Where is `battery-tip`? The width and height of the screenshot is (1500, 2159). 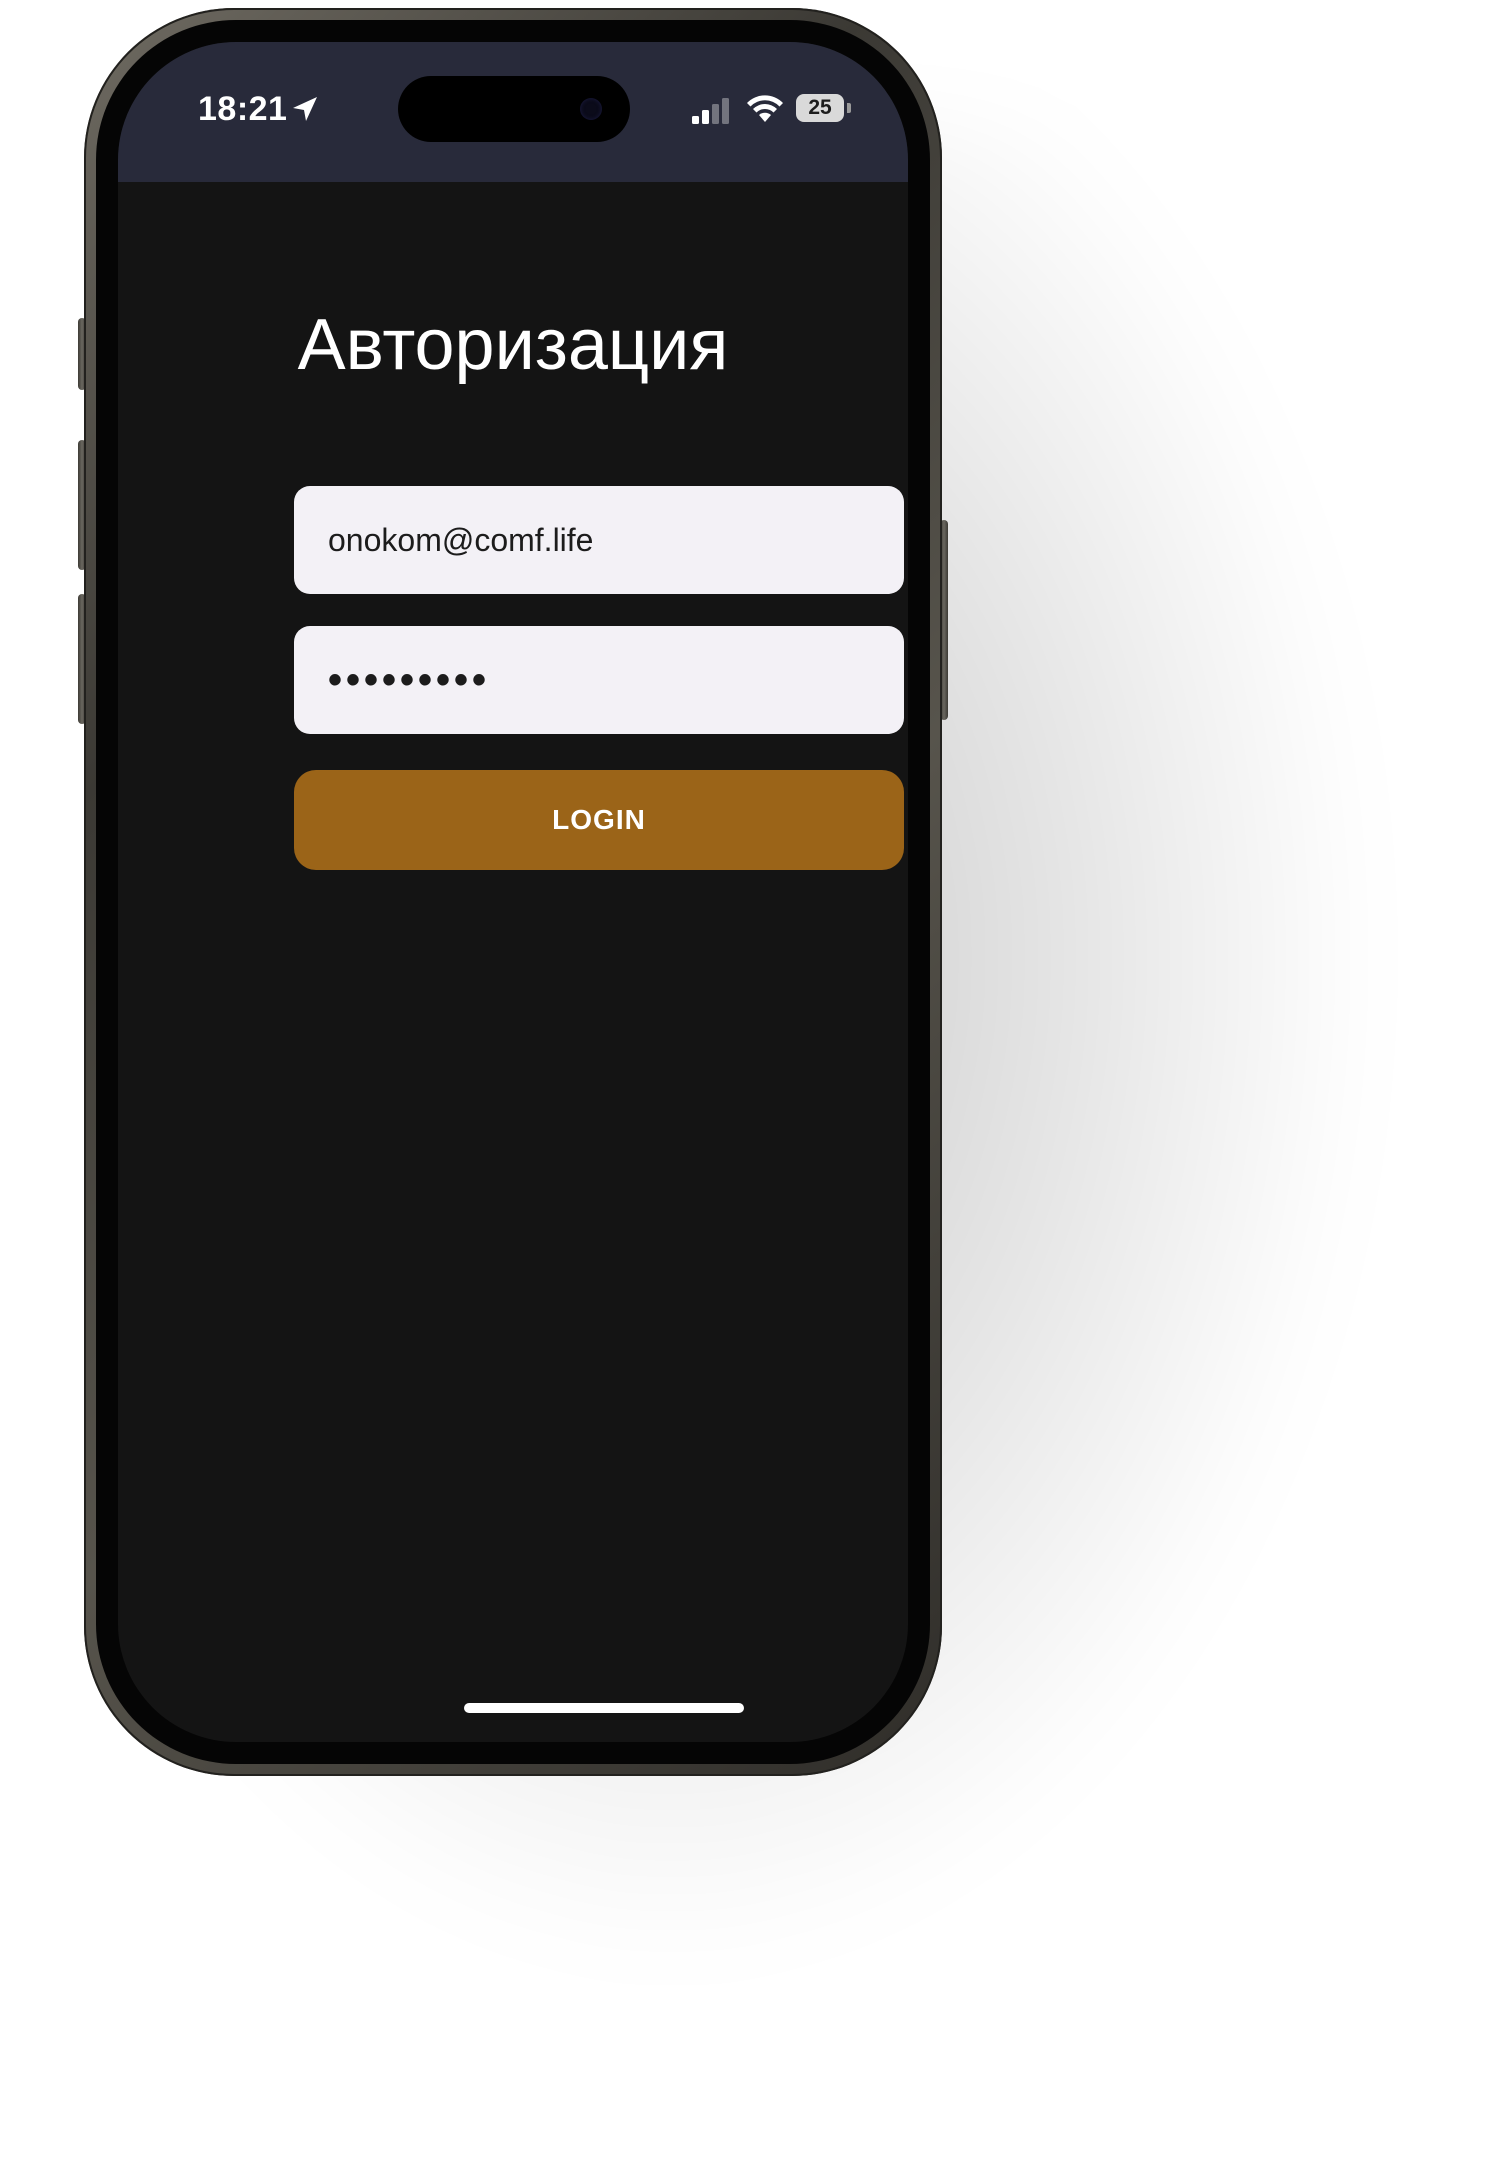
battery-tip is located at coordinates (849, 108).